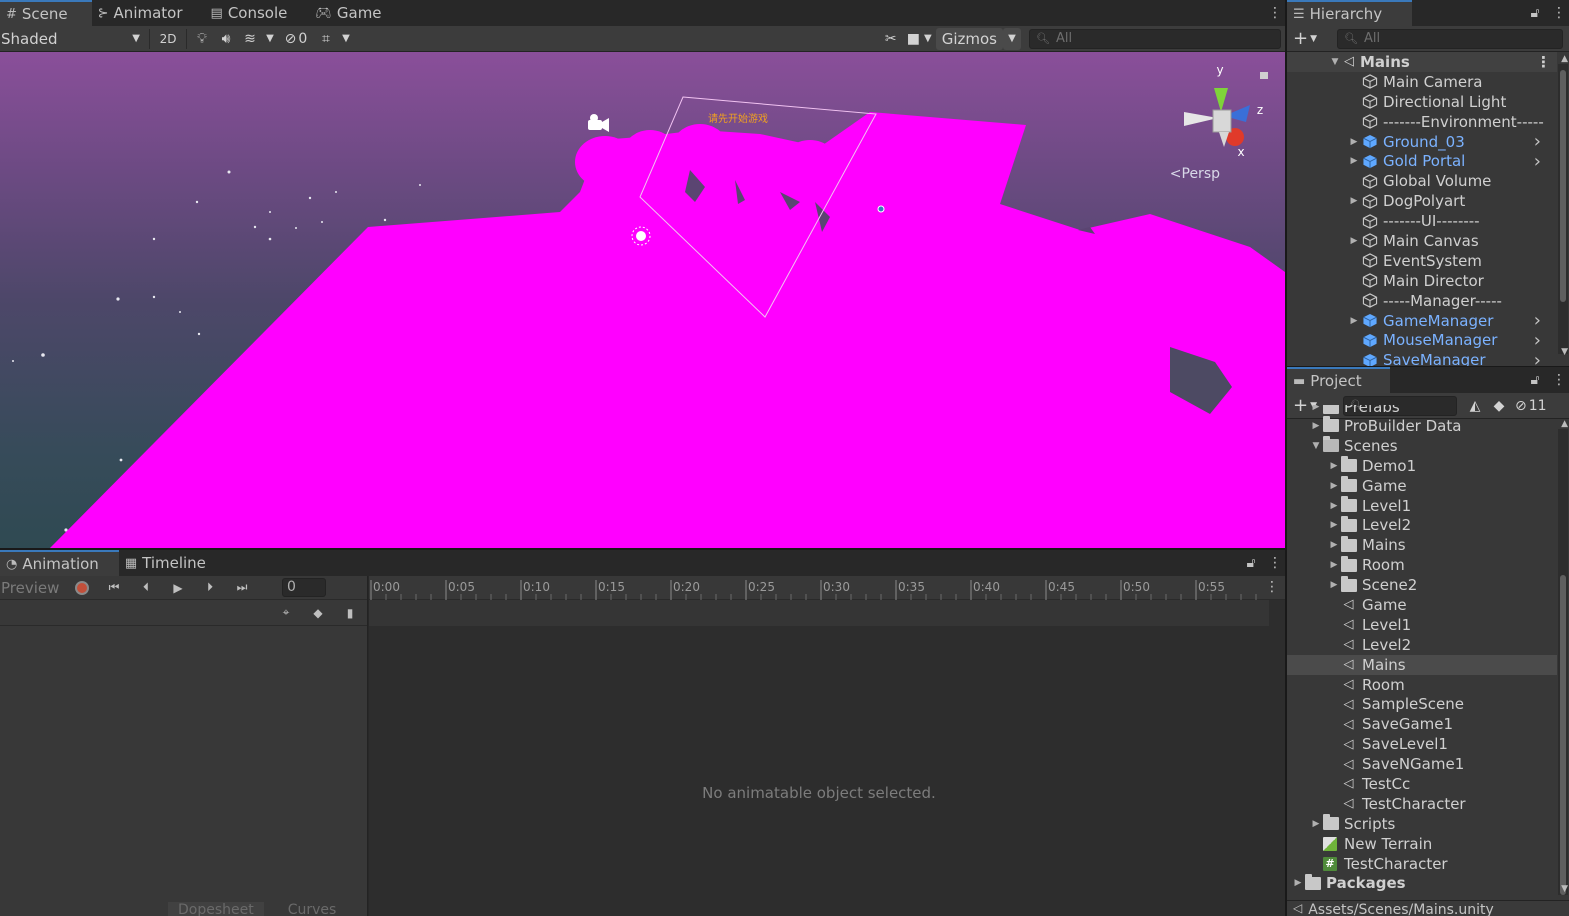 The height and width of the screenshot is (916, 1569). What do you see at coordinates (173, 563) in the screenshot?
I see `tab-timeline: ▦ Timeline` at bounding box center [173, 563].